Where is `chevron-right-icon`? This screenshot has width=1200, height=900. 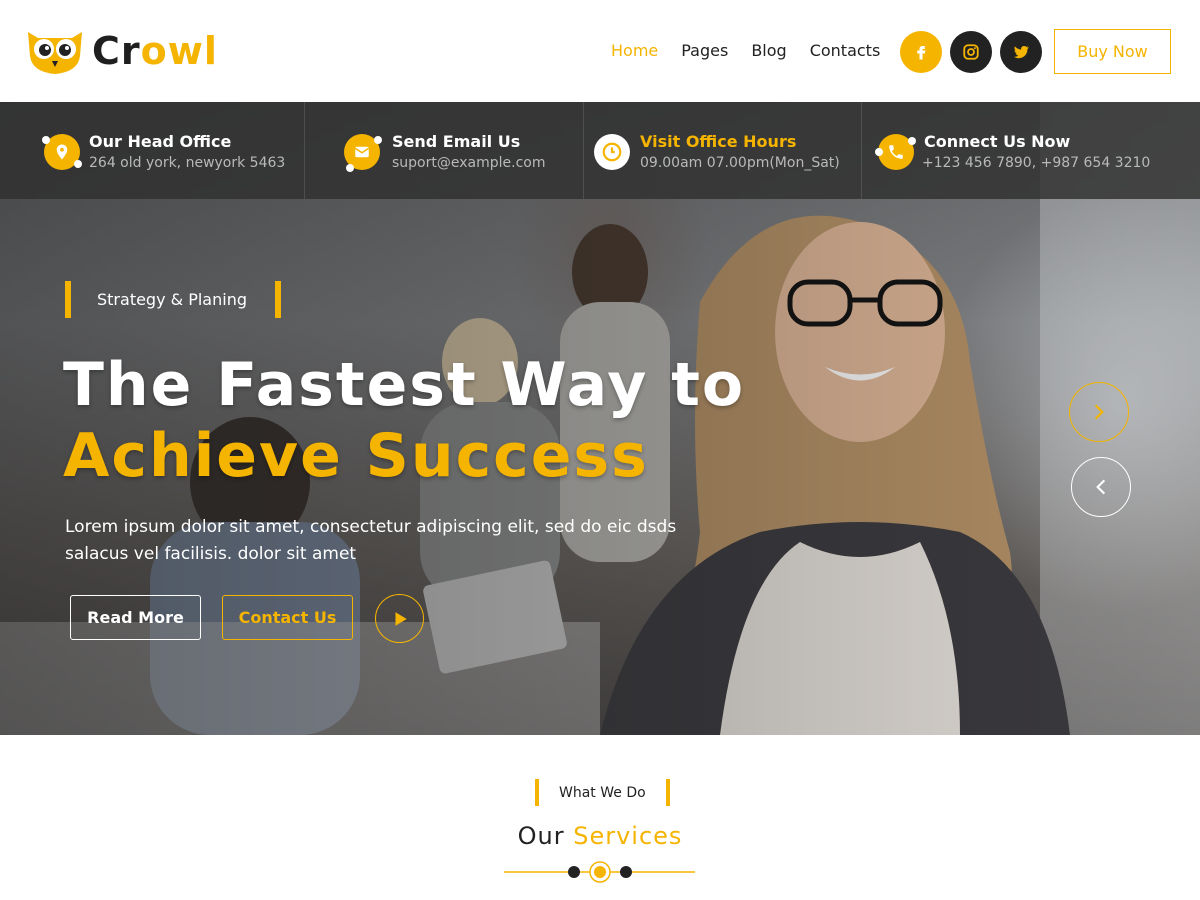 chevron-right-icon is located at coordinates (1099, 412).